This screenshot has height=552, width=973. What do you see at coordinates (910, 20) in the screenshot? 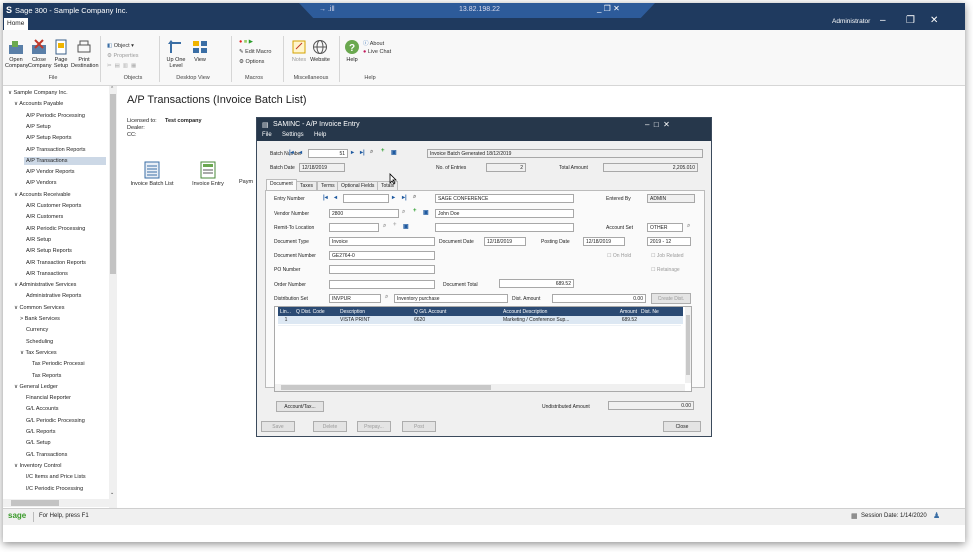
I see `restore-button: ❐` at bounding box center [910, 20].